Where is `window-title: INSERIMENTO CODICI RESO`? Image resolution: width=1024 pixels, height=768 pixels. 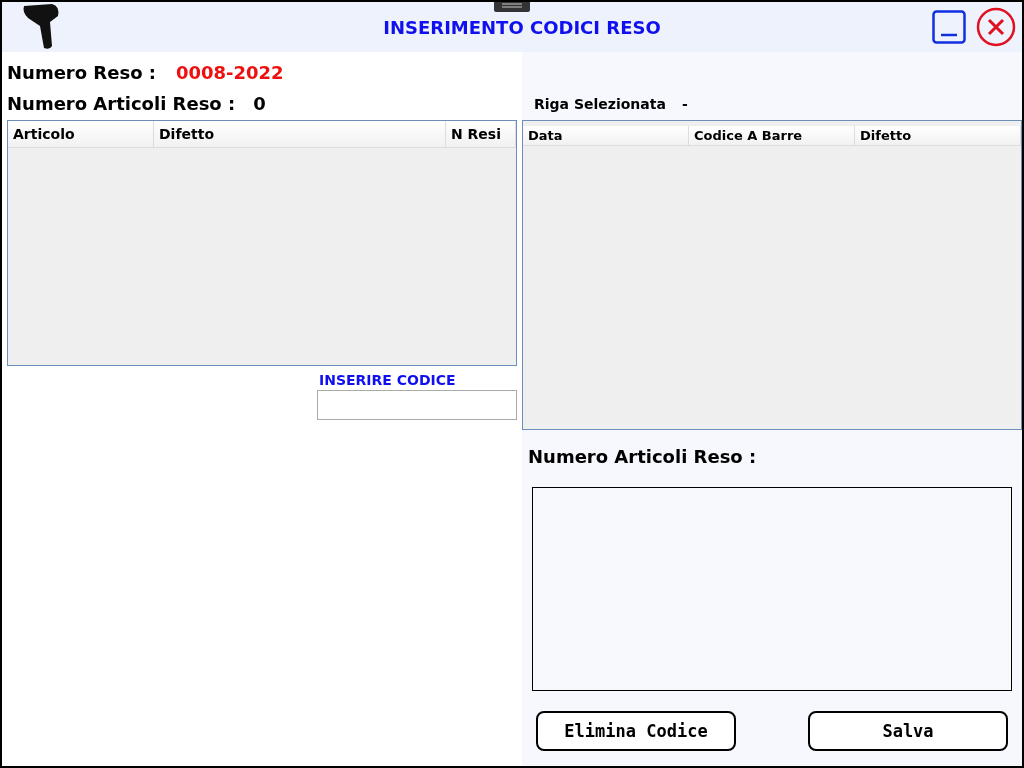
window-title: INSERIMENTO CODICI RESO is located at coordinates (522, 27).